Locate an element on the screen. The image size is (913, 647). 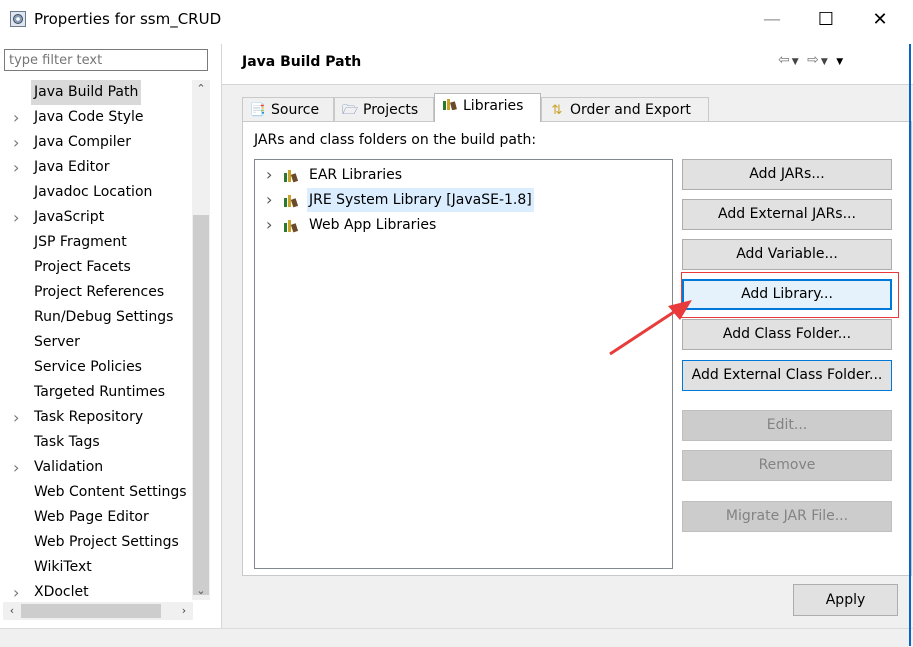
apply-button: Apply is located at coordinates (845, 600).